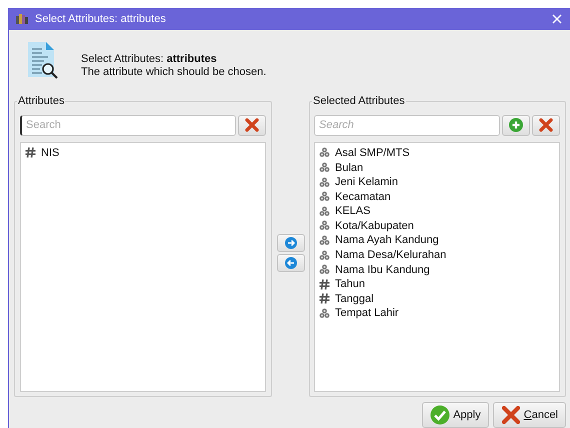 The image size is (570, 428). I want to click on move-left-button, so click(290, 263).